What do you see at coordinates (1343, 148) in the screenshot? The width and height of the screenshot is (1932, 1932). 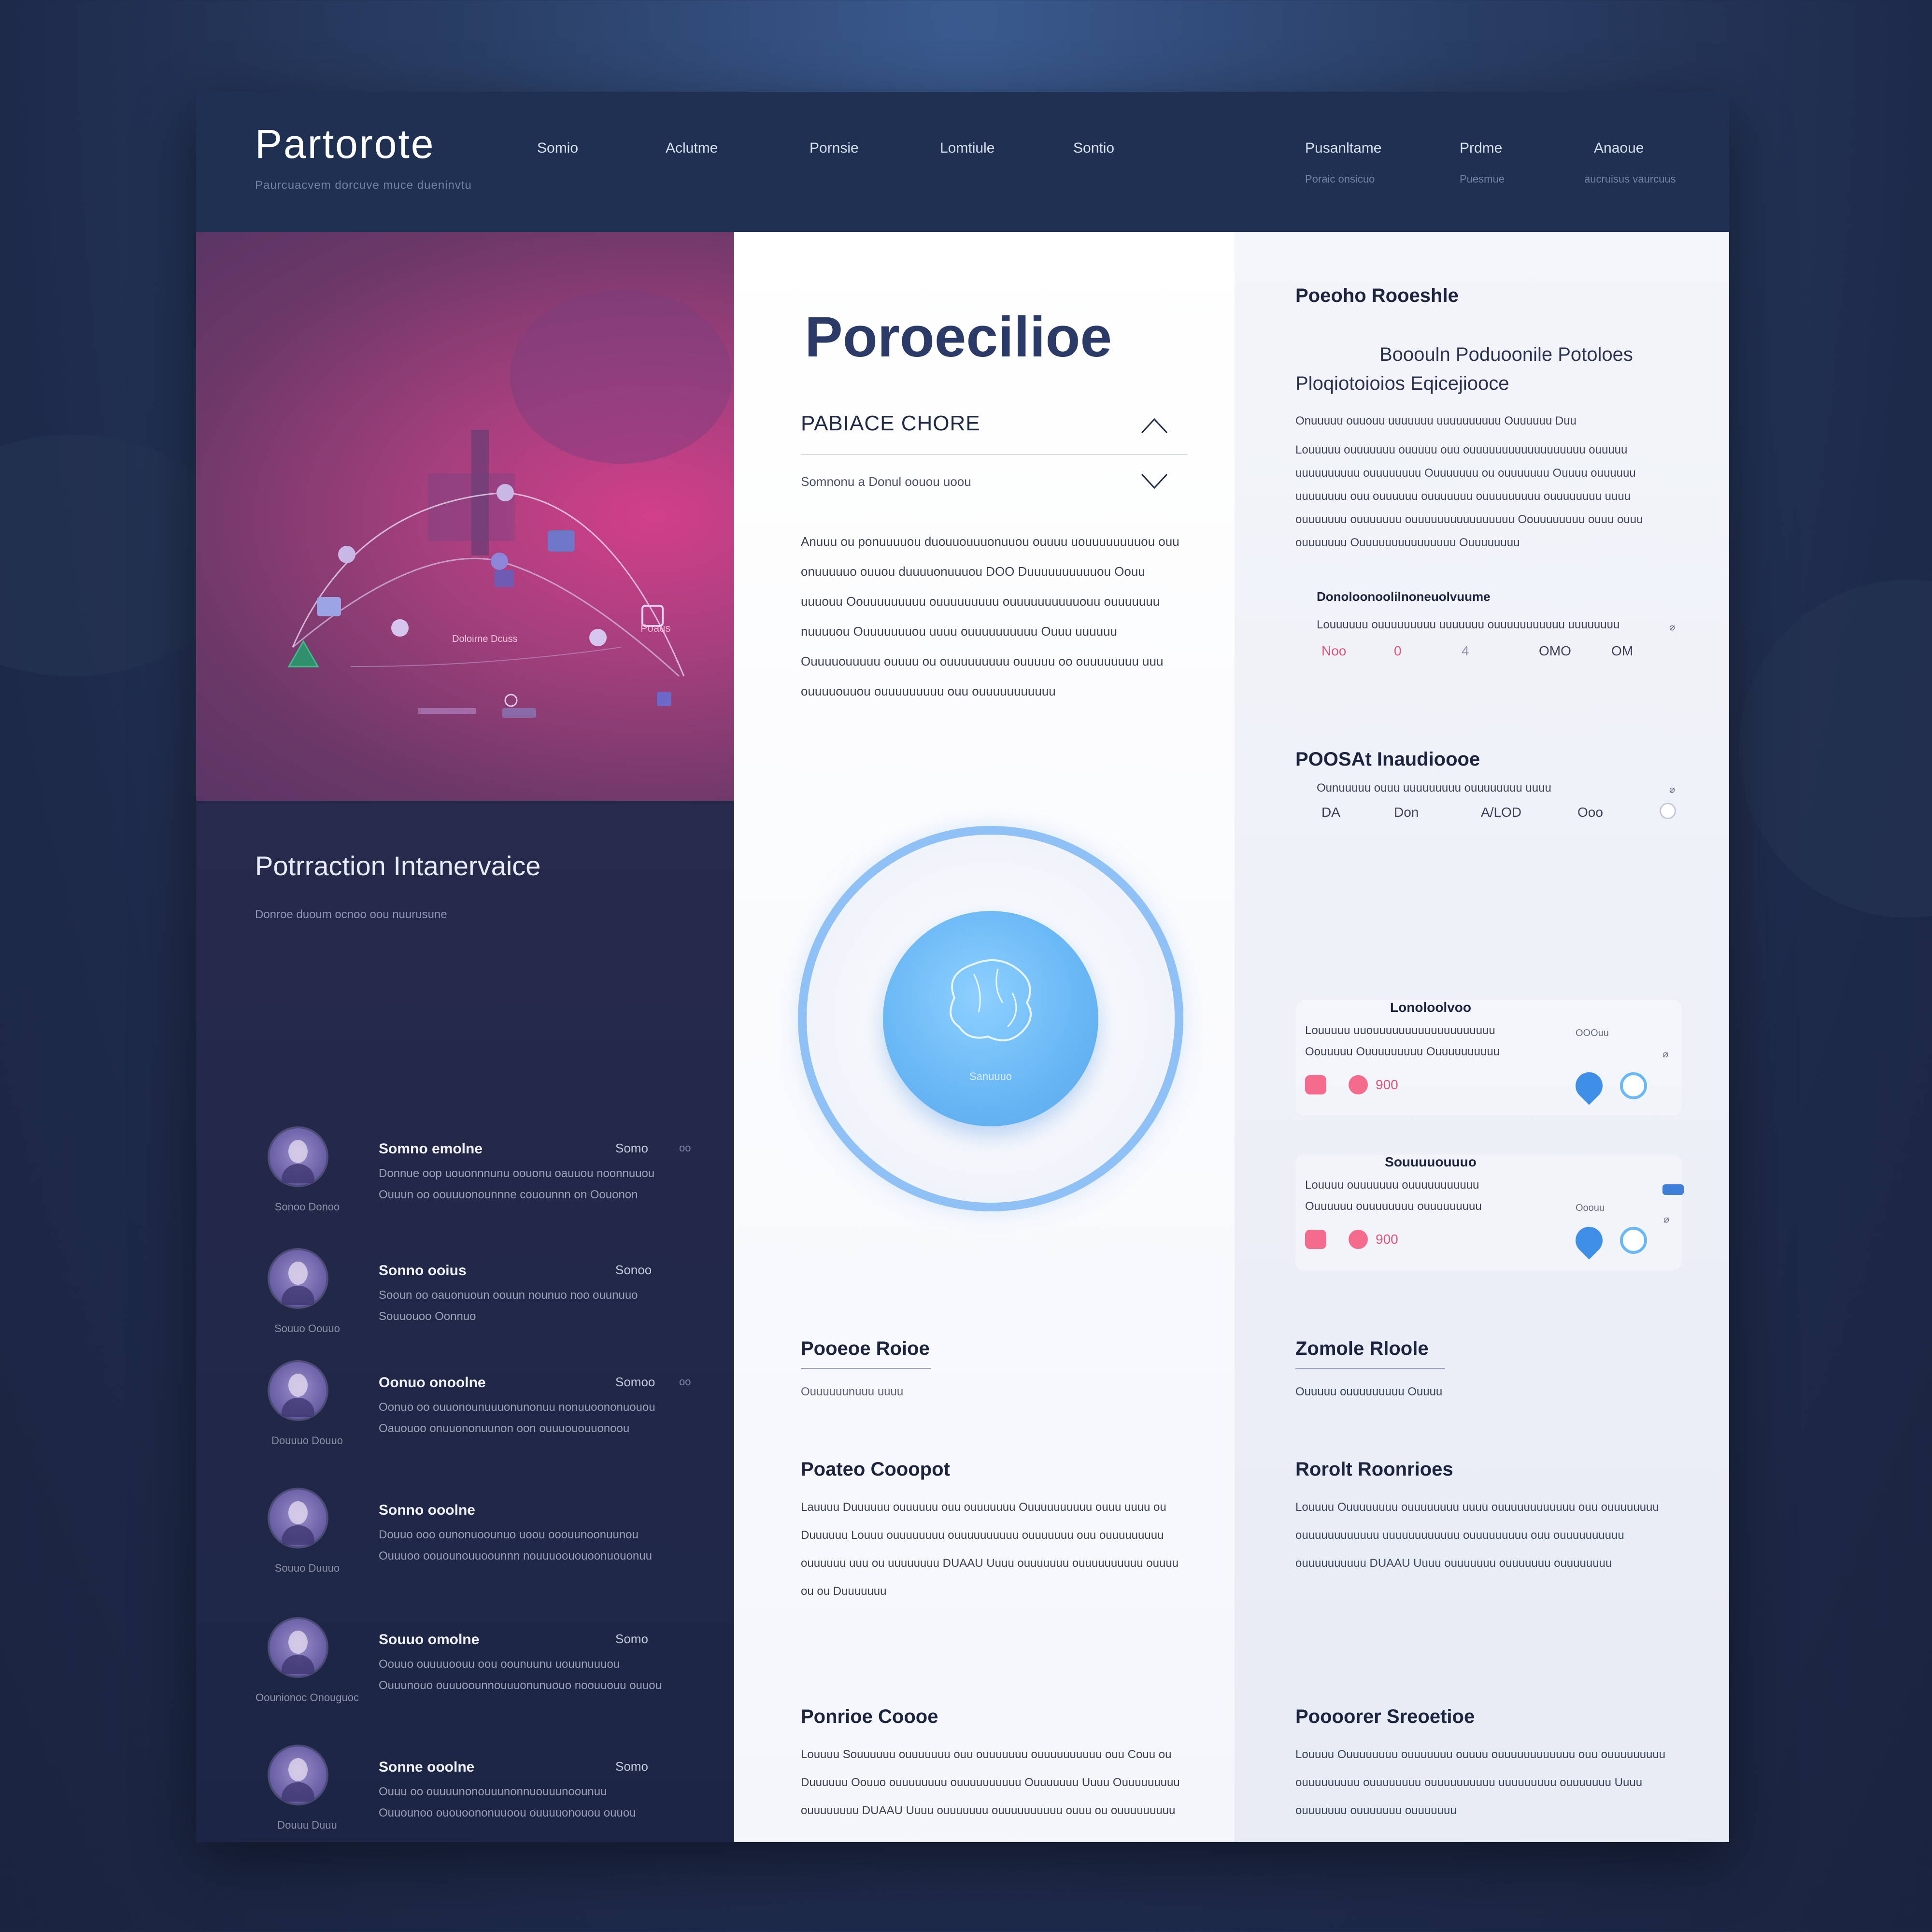 I see `nav-right-link-1: Pusanltame` at bounding box center [1343, 148].